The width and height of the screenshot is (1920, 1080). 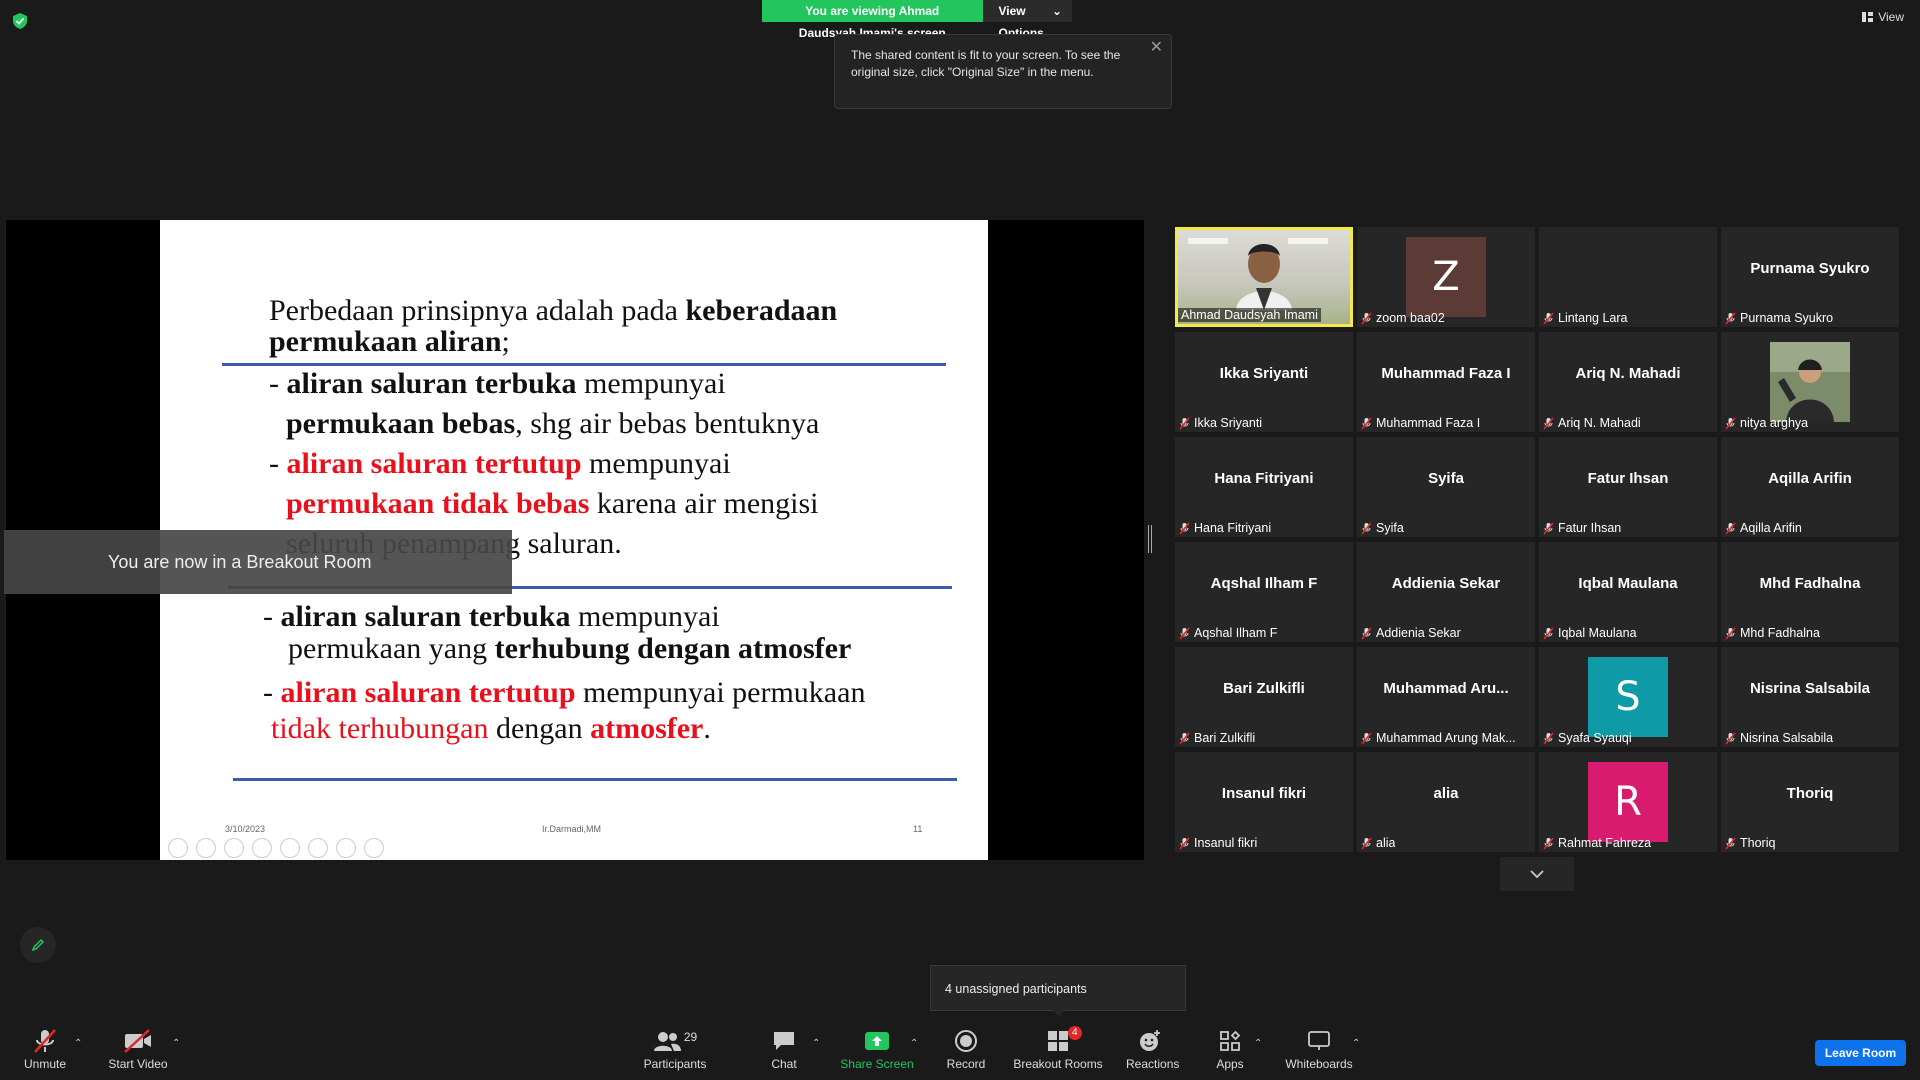 I want to click on slide-line: - aliran saluran tertutup mempunyai, so click(x=500, y=463).